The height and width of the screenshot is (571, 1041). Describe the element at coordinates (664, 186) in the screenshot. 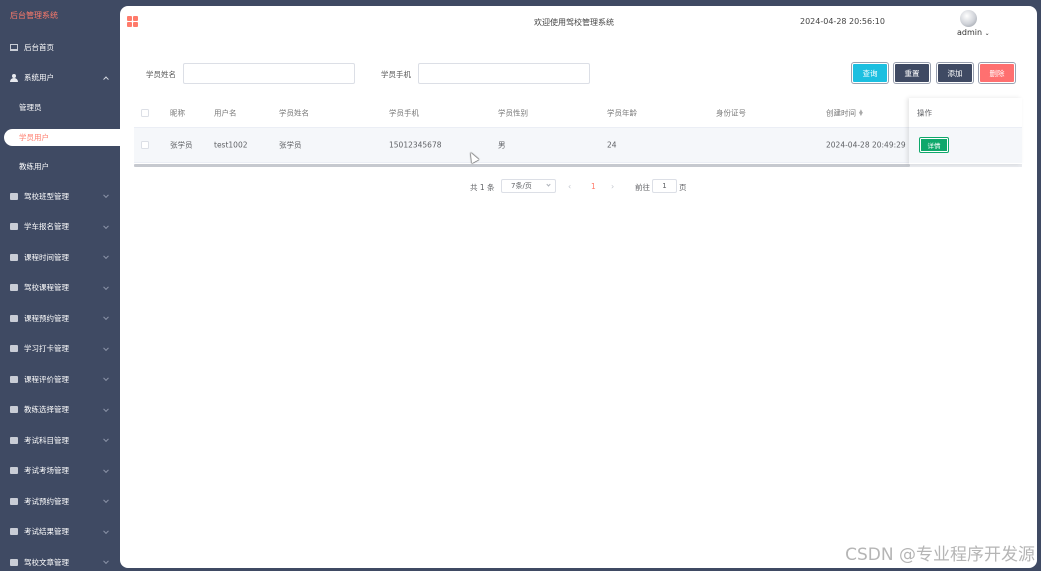

I see `goto-page-input: 1` at that location.